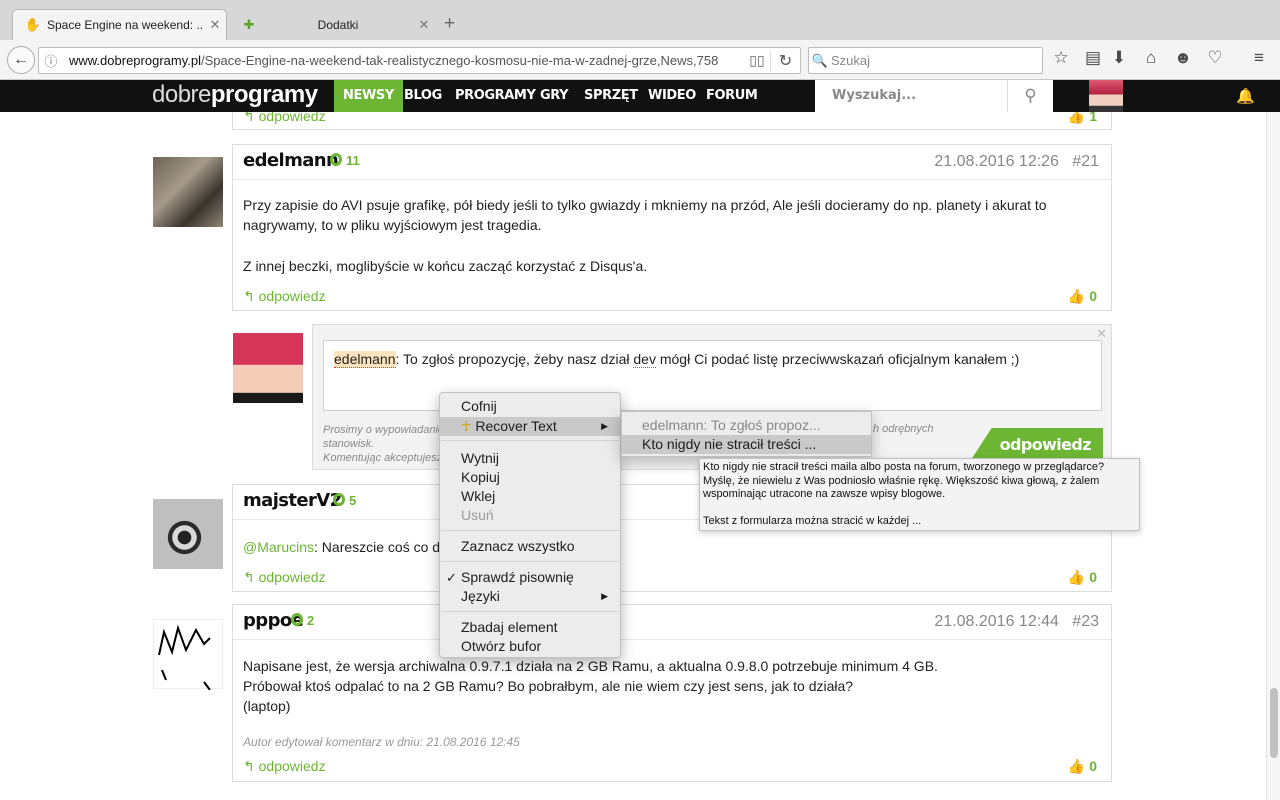 This screenshot has height=800, width=1280. What do you see at coordinates (344, 500) in the screenshot?
I see `rank-badge: 5` at bounding box center [344, 500].